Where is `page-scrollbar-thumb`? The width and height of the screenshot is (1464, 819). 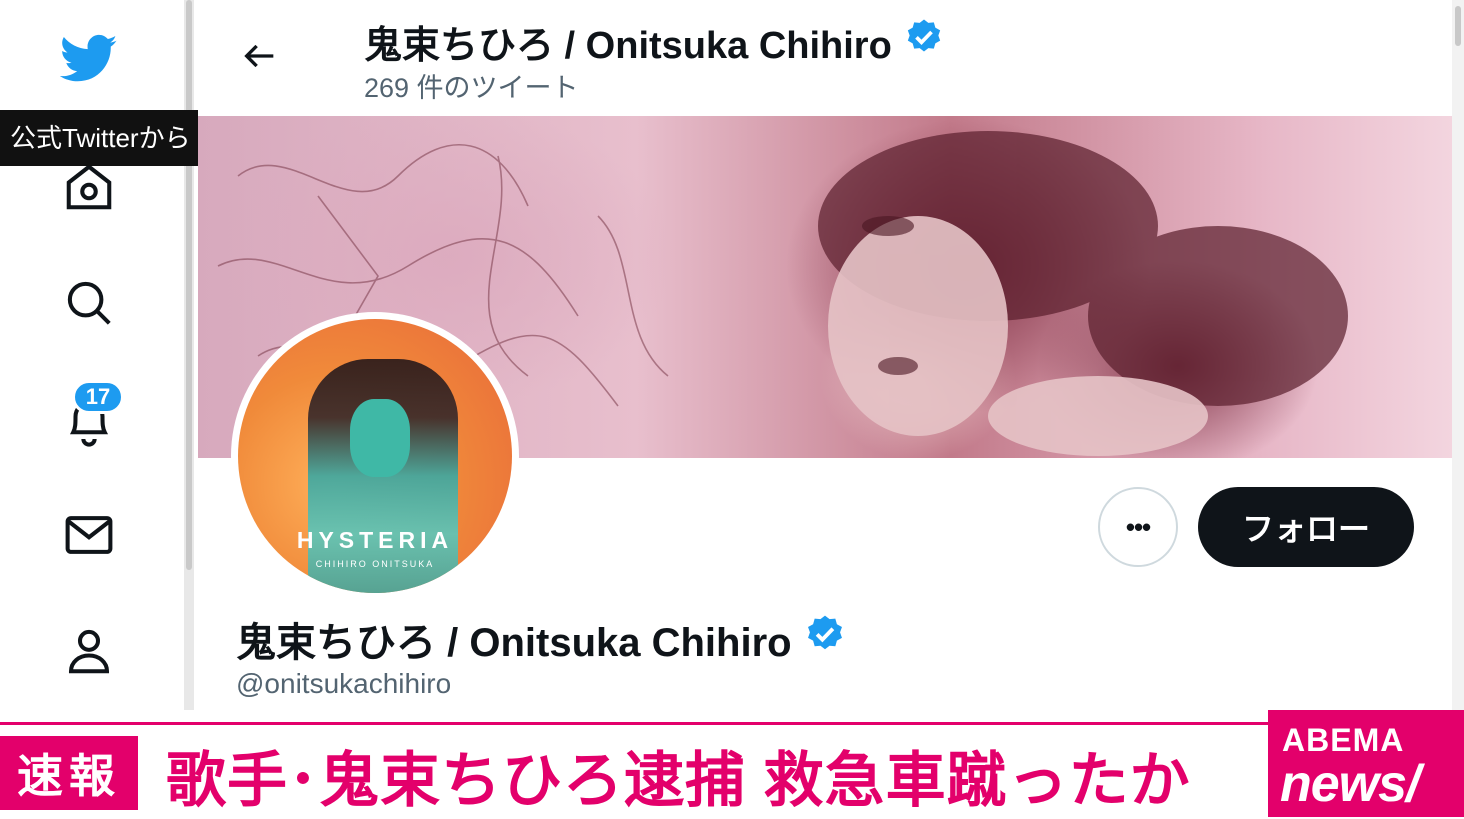
page-scrollbar-thumb is located at coordinates (1458, 26).